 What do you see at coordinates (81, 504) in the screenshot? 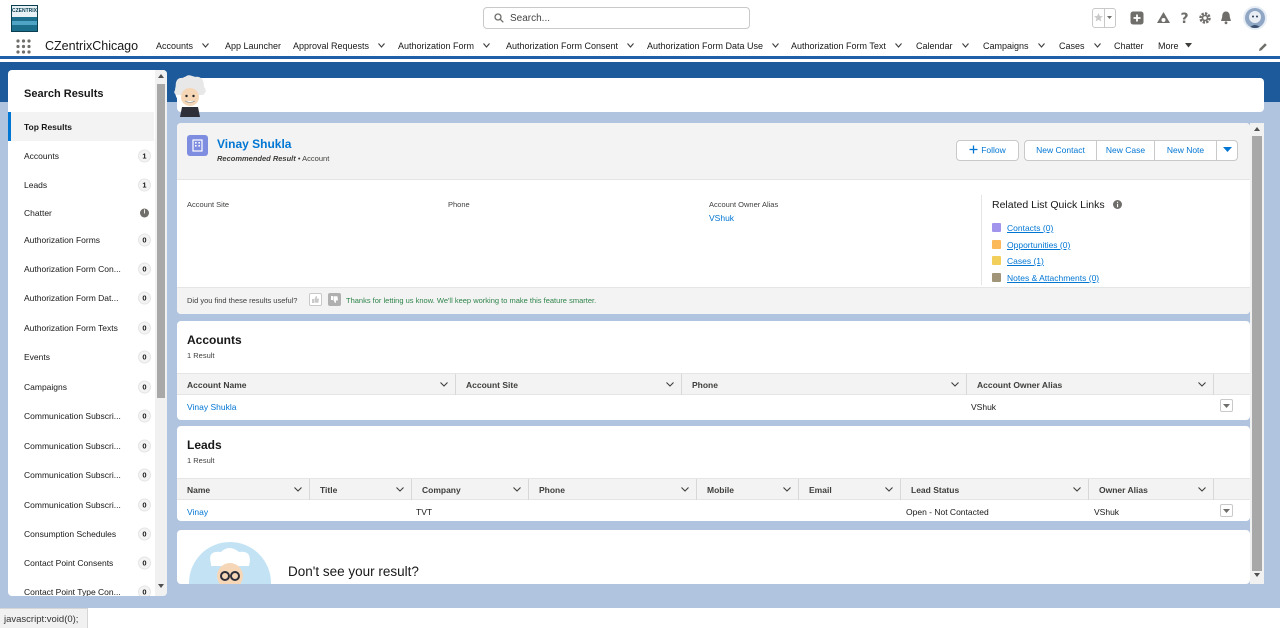
I see `sidebar-item-communication-subscriptions-4: Communication Subscri... 0` at bounding box center [81, 504].